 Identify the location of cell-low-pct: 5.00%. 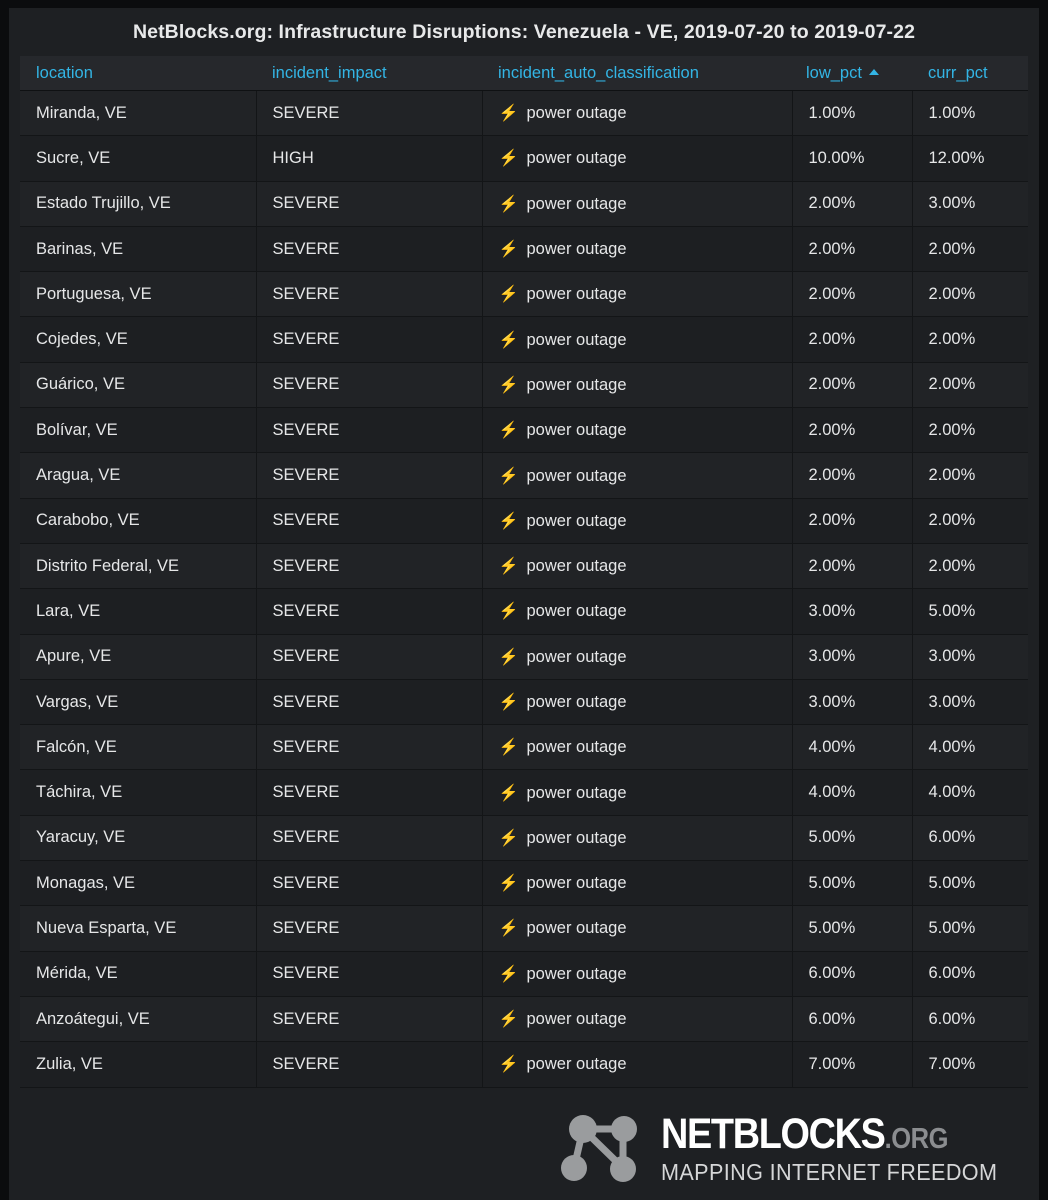
(852, 928).